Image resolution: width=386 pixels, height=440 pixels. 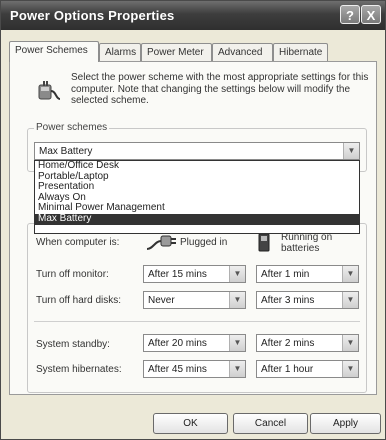 I want to click on battery-icon, so click(x=264, y=242).